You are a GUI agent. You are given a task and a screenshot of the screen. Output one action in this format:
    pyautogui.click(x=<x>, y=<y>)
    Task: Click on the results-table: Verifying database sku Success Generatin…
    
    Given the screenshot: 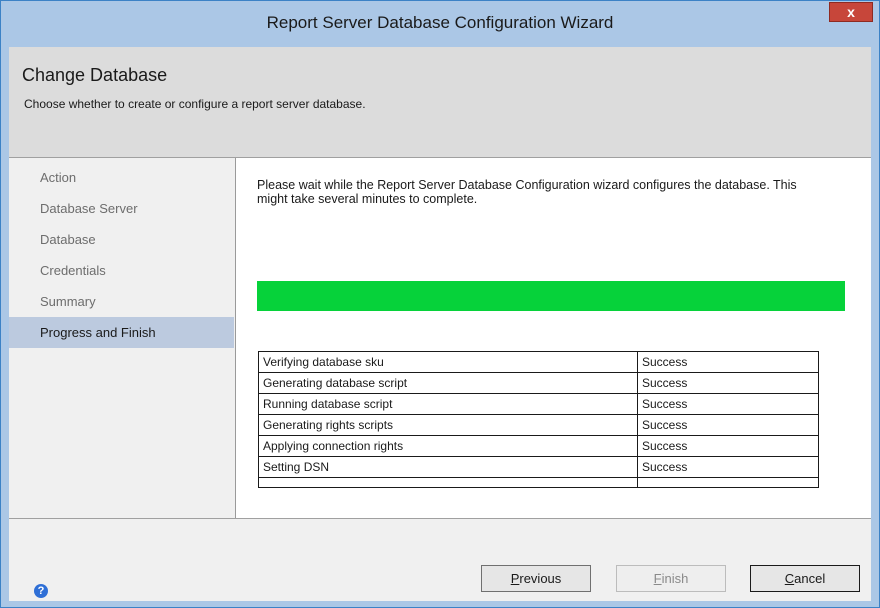 What is the action you would take?
    pyautogui.click(x=538, y=419)
    